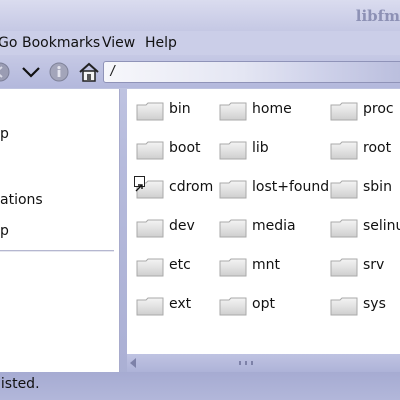  Describe the element at coordinates (31, 72) in the screenshot. I see `dropdown-chevron-icon` at that location.